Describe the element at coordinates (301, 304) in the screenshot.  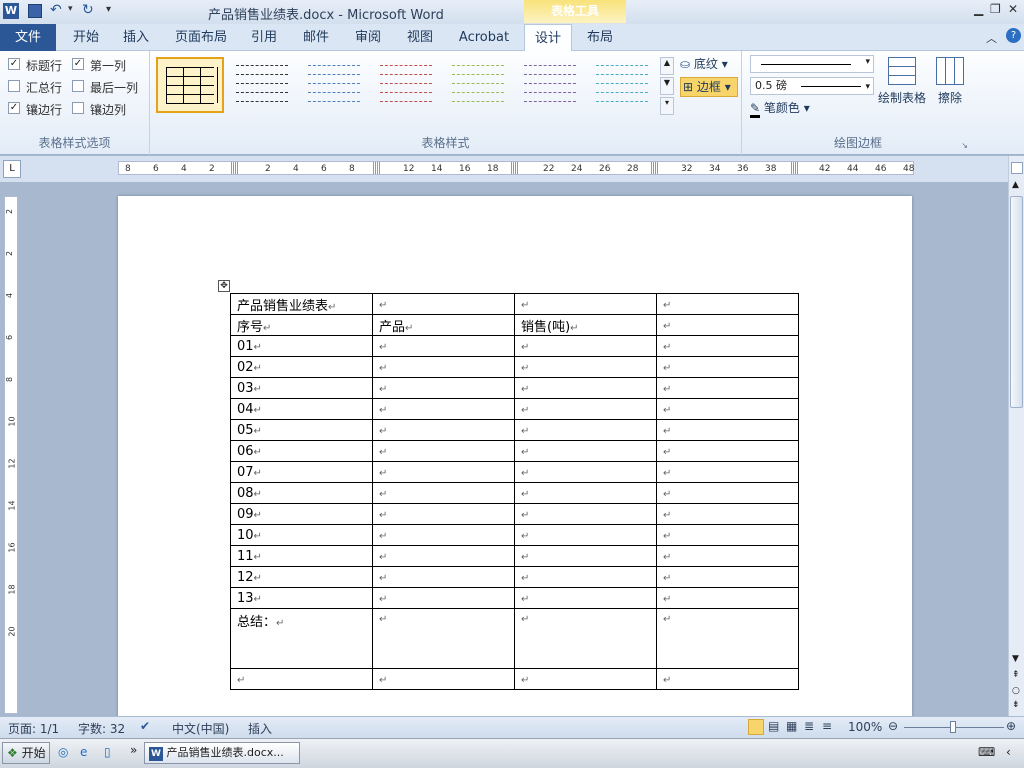
I see `table-cell: 产品销售业绩表↵` at that location.